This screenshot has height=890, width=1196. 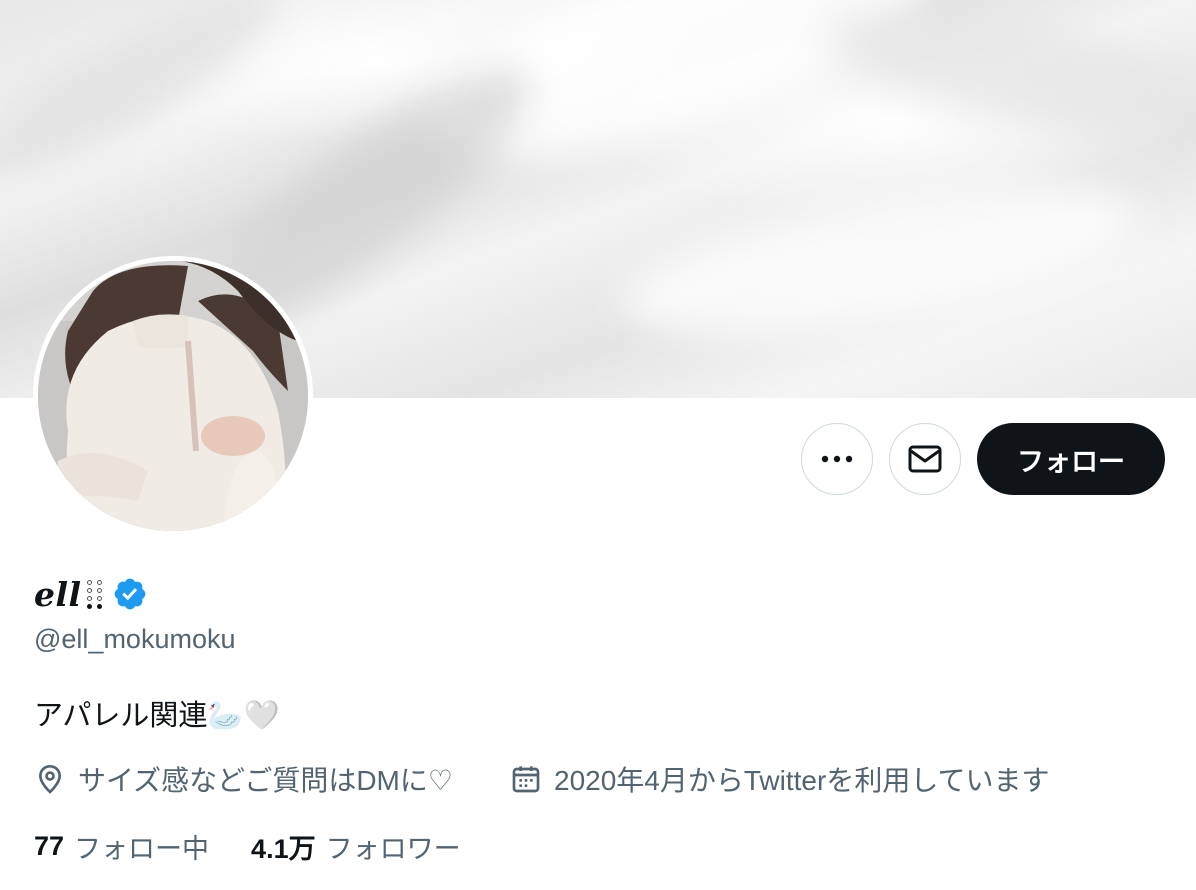 What do you see at coordinates (393, 848) in the screenshot?
I see `followers-label: フォロワー` at bounding box center [393, 848].